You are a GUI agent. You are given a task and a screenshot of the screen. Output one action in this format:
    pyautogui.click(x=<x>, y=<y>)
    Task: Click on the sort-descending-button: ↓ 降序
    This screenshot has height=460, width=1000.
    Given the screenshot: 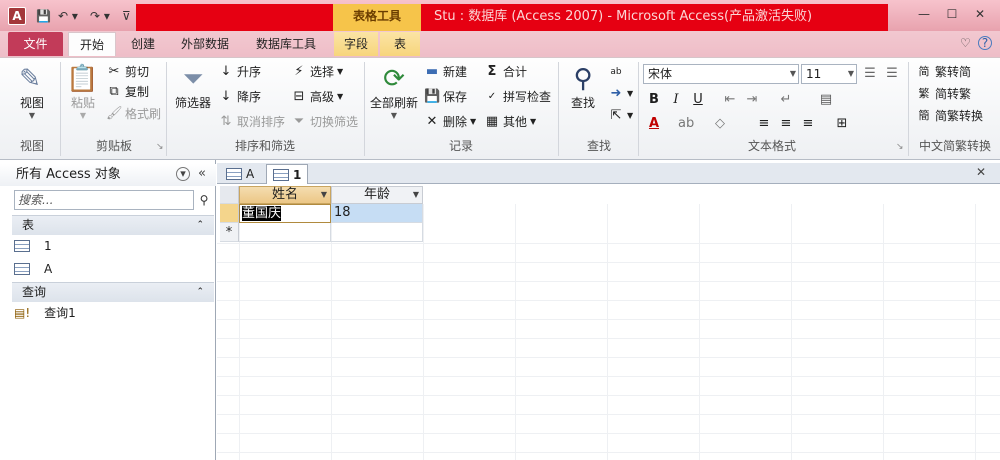 What is the action you would take?
    pyautogui.click(x=239, y=97)
    